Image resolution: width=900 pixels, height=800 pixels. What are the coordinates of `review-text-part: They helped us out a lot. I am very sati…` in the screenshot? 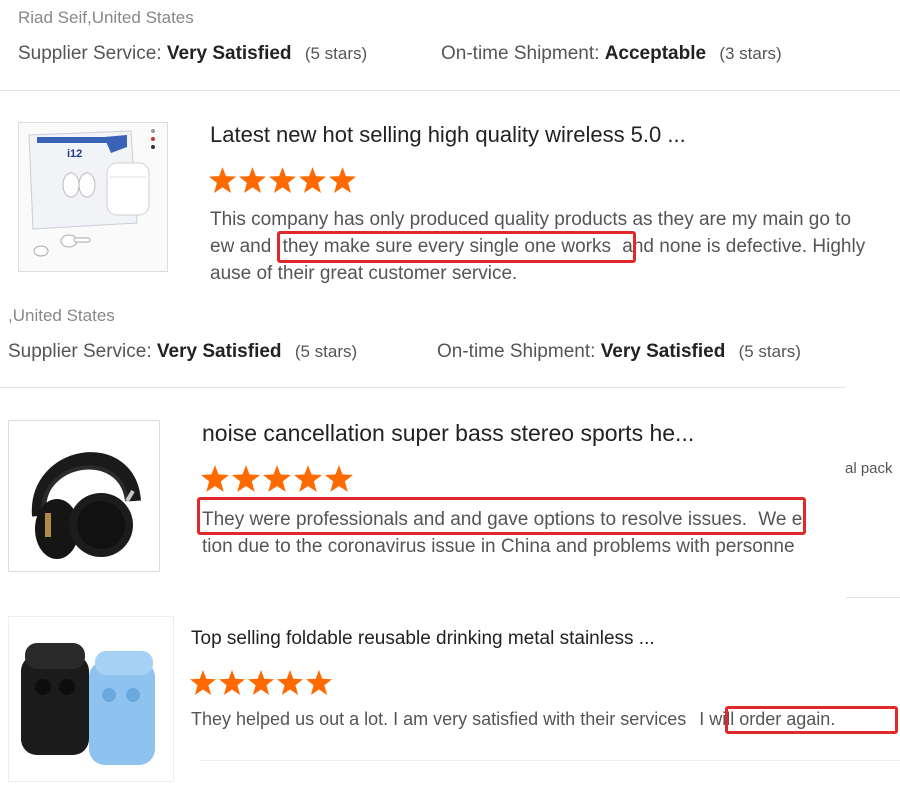 It's located at (439, 719).